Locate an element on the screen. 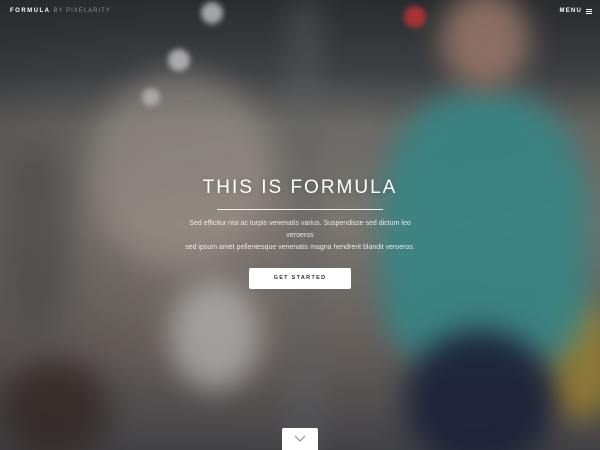  get-started-button: GET STARTED is located at coordinates (300, 278).